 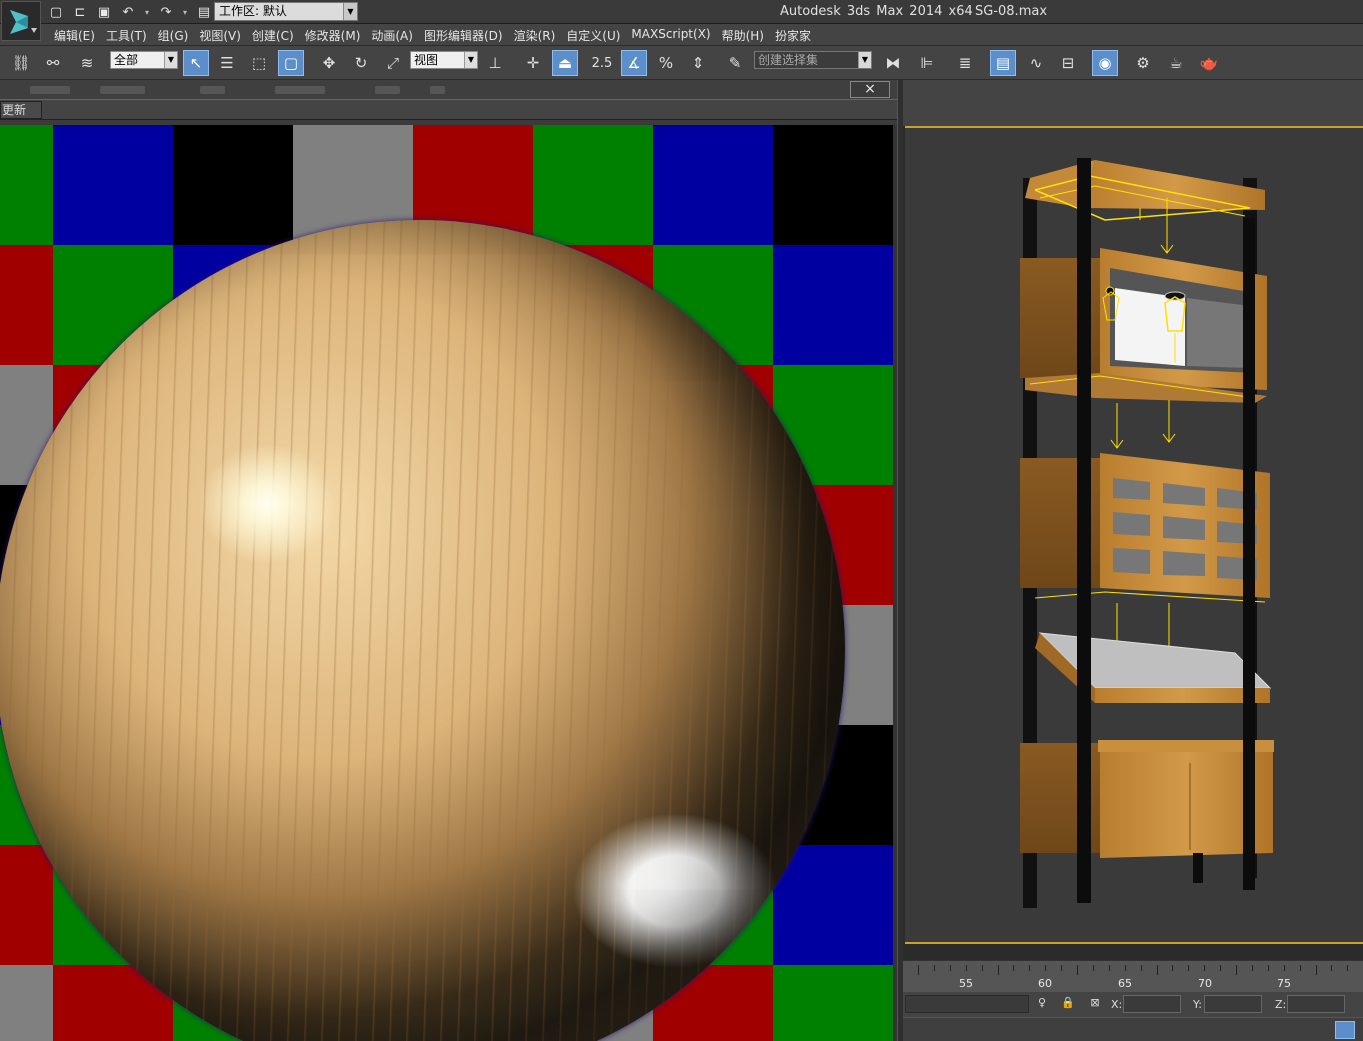 What do you see at coordinates (1316, 1004) in the screenshot?
I see `z-coordinate-input` at bounding box center [1316, 1004].